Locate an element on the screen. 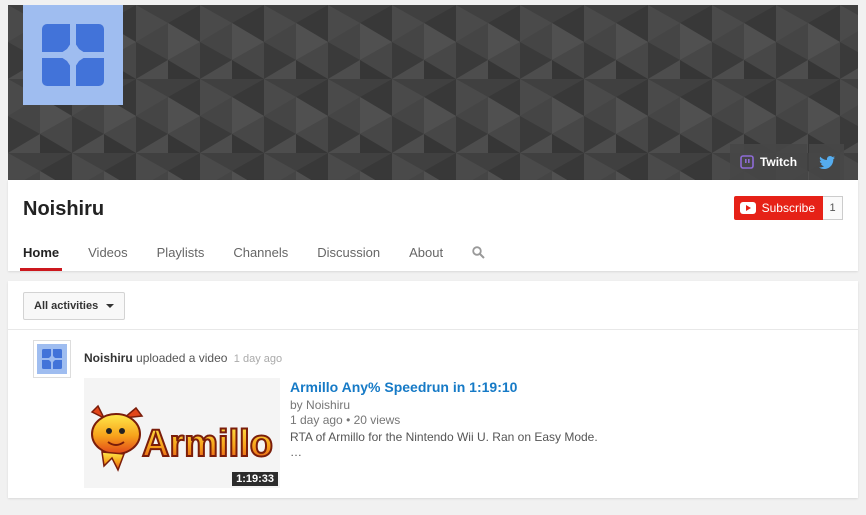 This screenshot has height=515, width=866. twitter-icon is located at coordinates (826, 162).